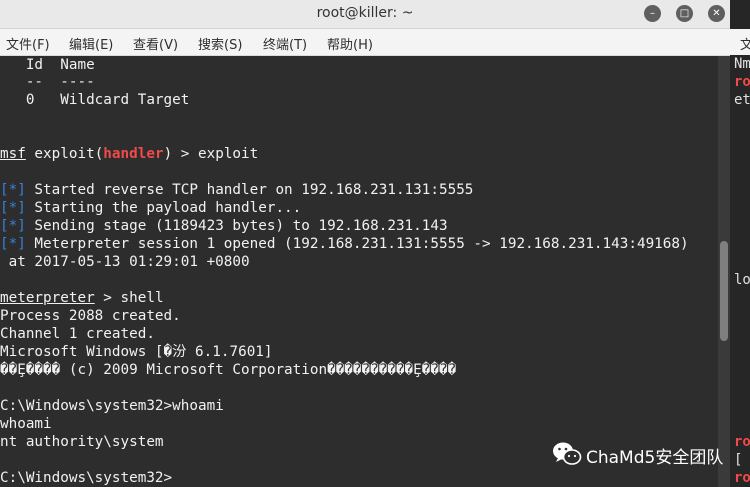 The height and width of the screenshot is (487, 750). Describe the element at coordinates (740, 243) in the screenshot. I see `background-terminal-window: 文 Nm ro et lo ro [ ro` at that location.